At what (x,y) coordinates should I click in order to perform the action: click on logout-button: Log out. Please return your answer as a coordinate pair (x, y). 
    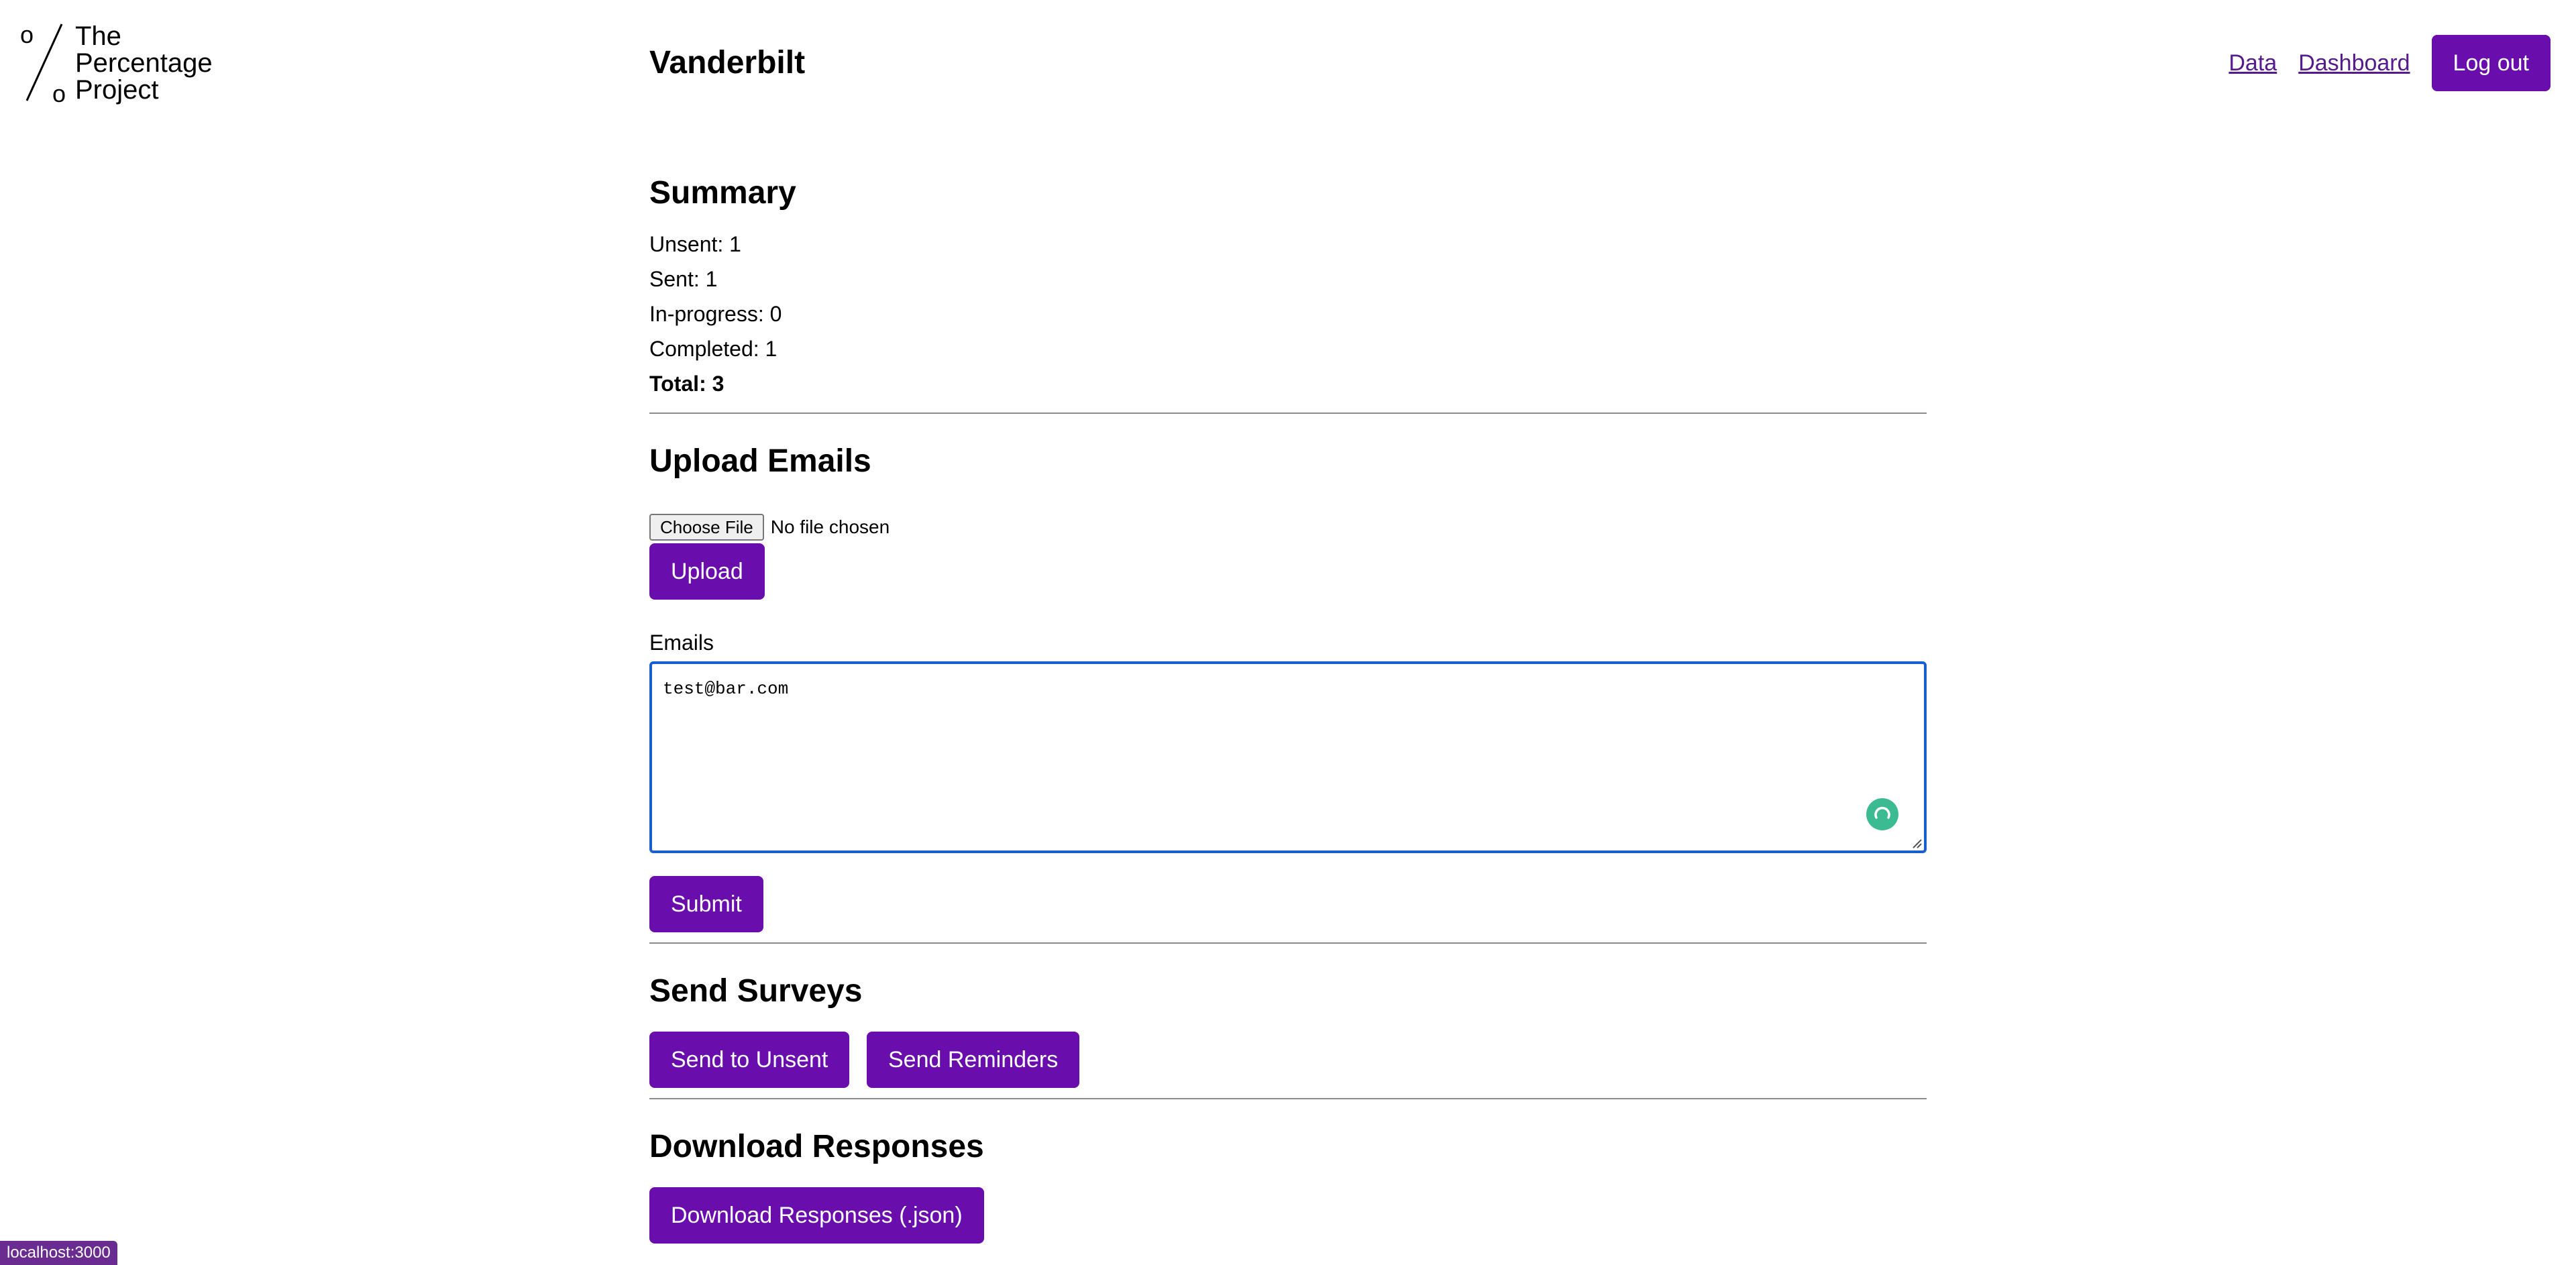
    Looking at the image, I should click on (2491, 63).